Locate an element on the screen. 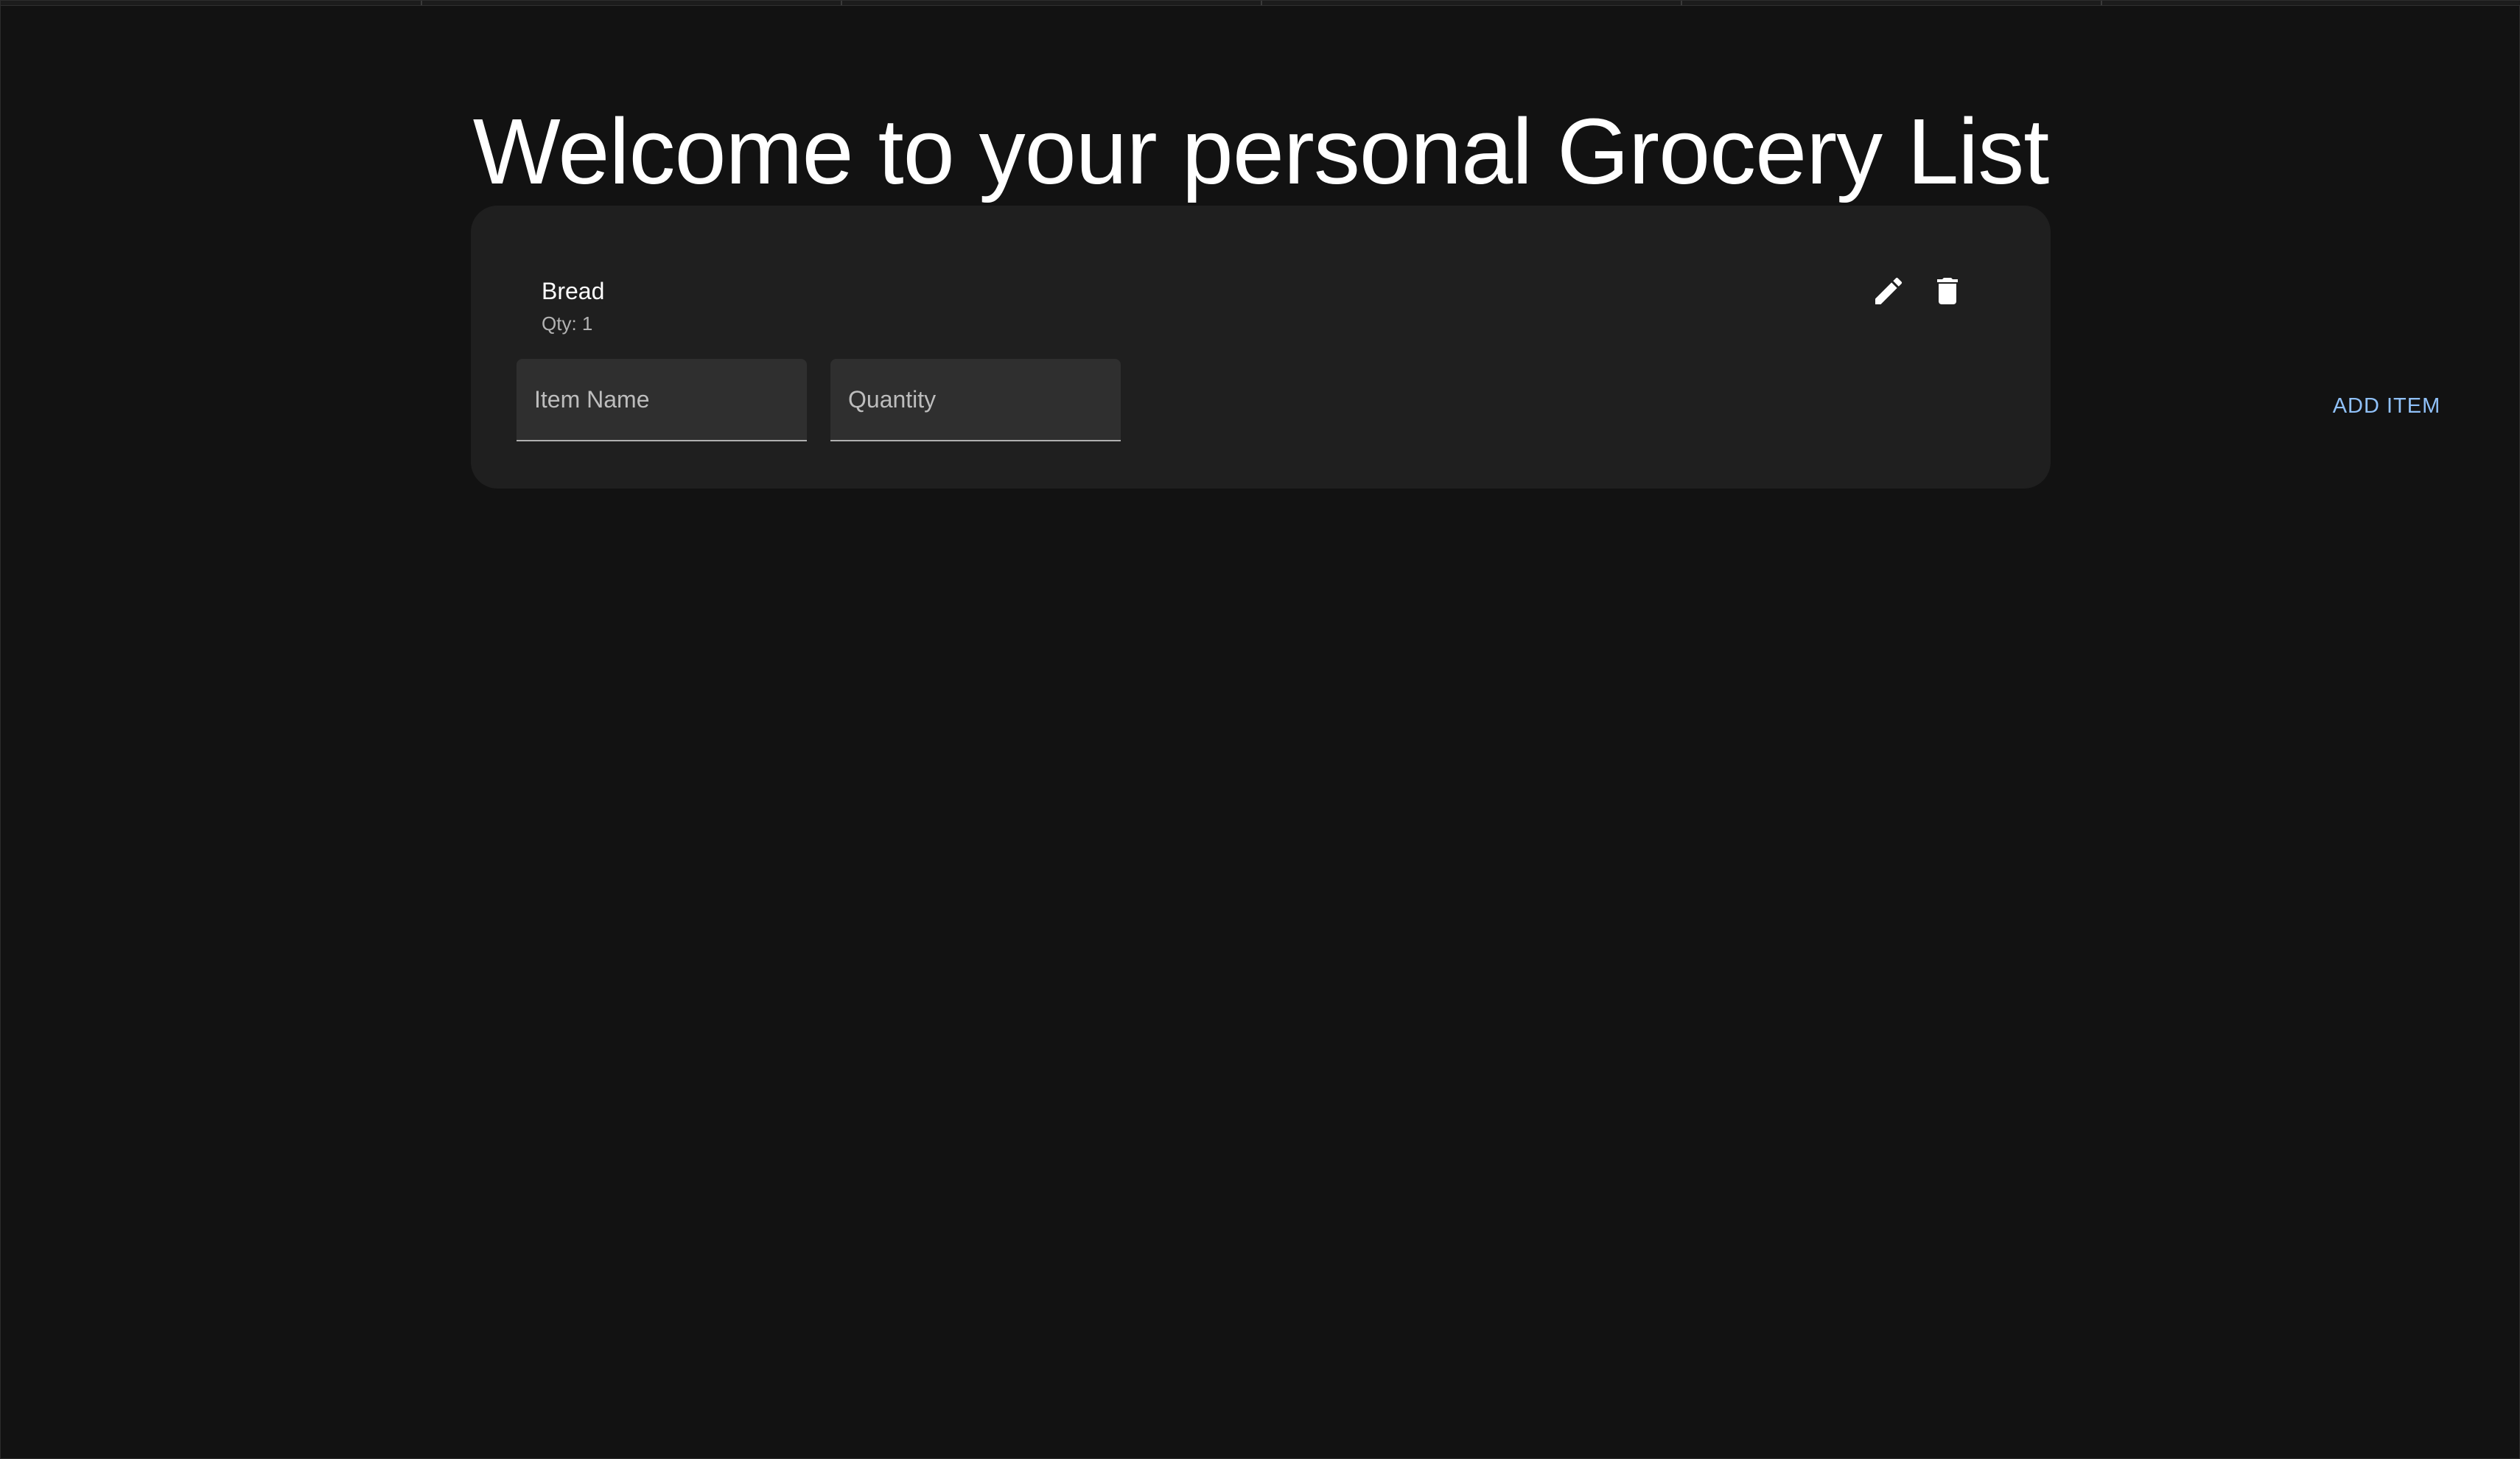 This screenshot has height=1459, width=2520. item-name-input is located at coordinates (662, 399).